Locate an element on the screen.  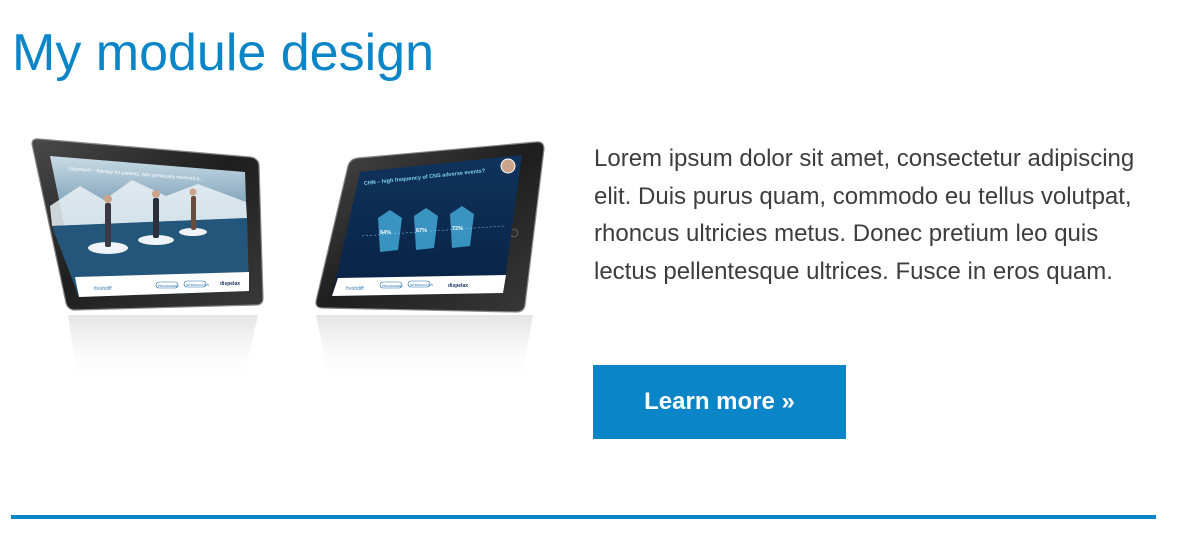
left-tablet-footer-brand: freshdiff is located at coordinates (103, 289).